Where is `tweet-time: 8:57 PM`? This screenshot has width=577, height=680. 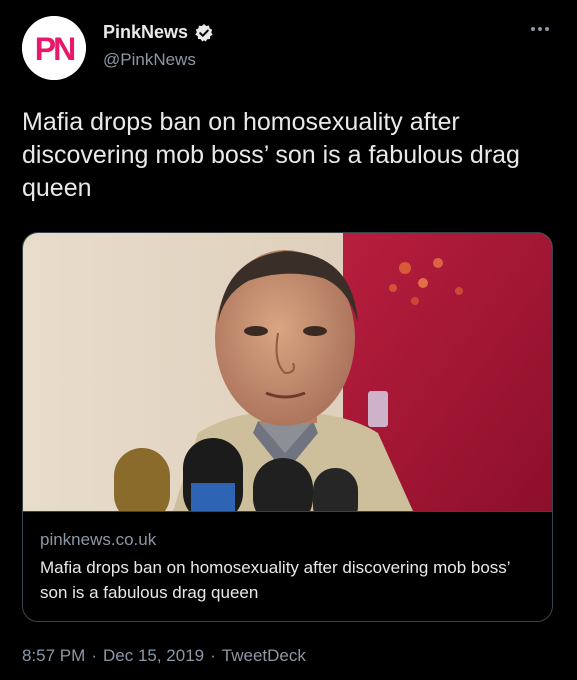
tweet-time: 8:57 PM is located at coordinates (53, 656).